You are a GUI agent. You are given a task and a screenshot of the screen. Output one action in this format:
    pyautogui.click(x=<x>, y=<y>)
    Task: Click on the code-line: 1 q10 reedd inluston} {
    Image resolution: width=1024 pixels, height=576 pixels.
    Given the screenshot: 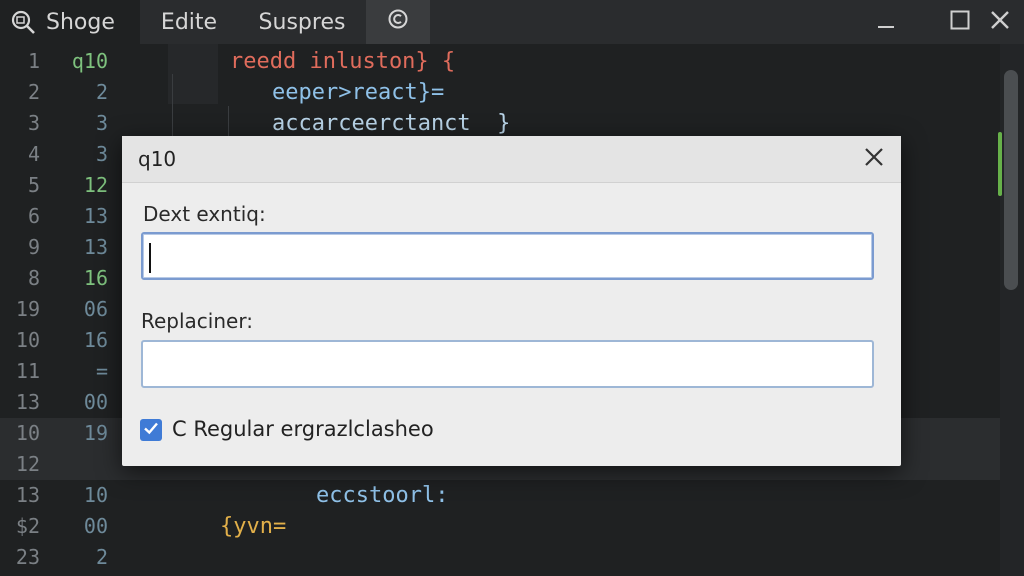 What is the action you would take?
    pyautogui.click(x=500, y=61)
    